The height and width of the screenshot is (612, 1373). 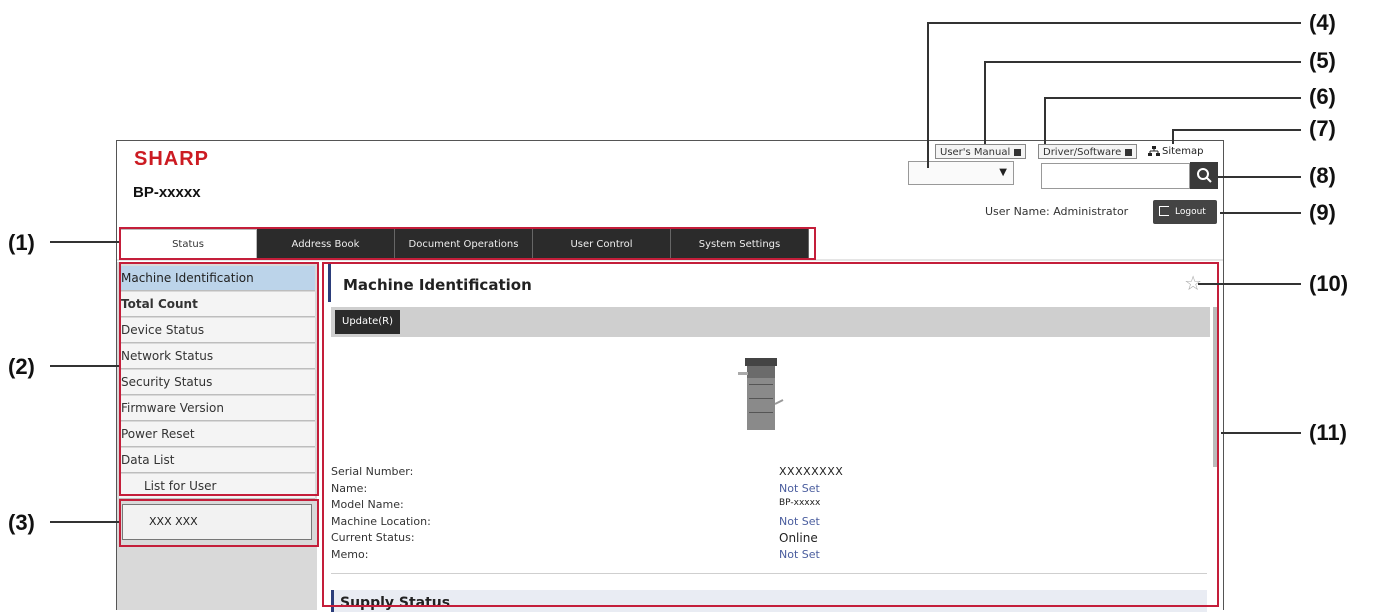 What do you see at coordinates (1328, 432) in the screenshot?
I see `callout-11: (11)` at bounding box center [1328, 432].